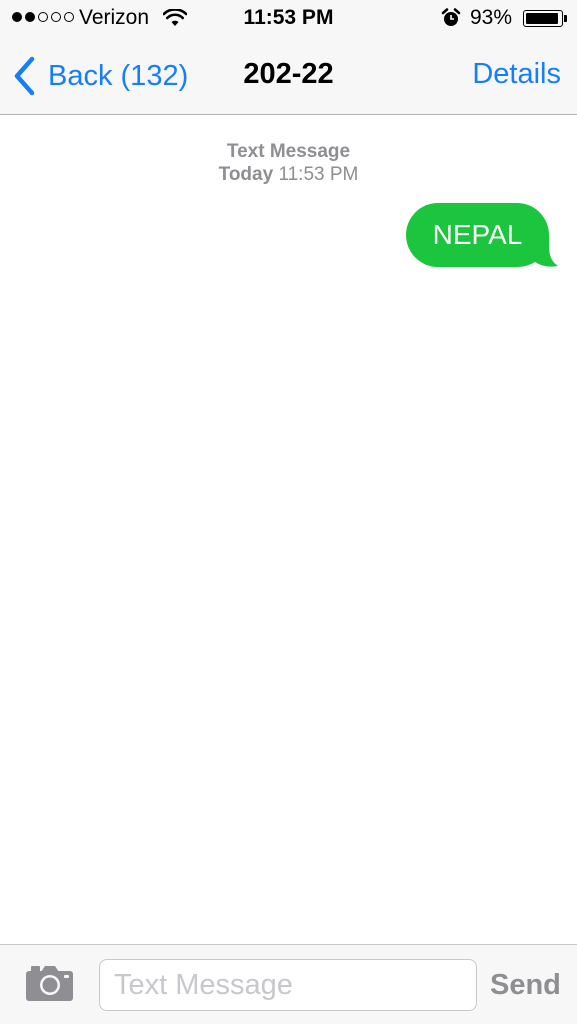  Describe the element at coordinates (477, 234) in the screenshot. I see `message-text: NEPAL` at that location.